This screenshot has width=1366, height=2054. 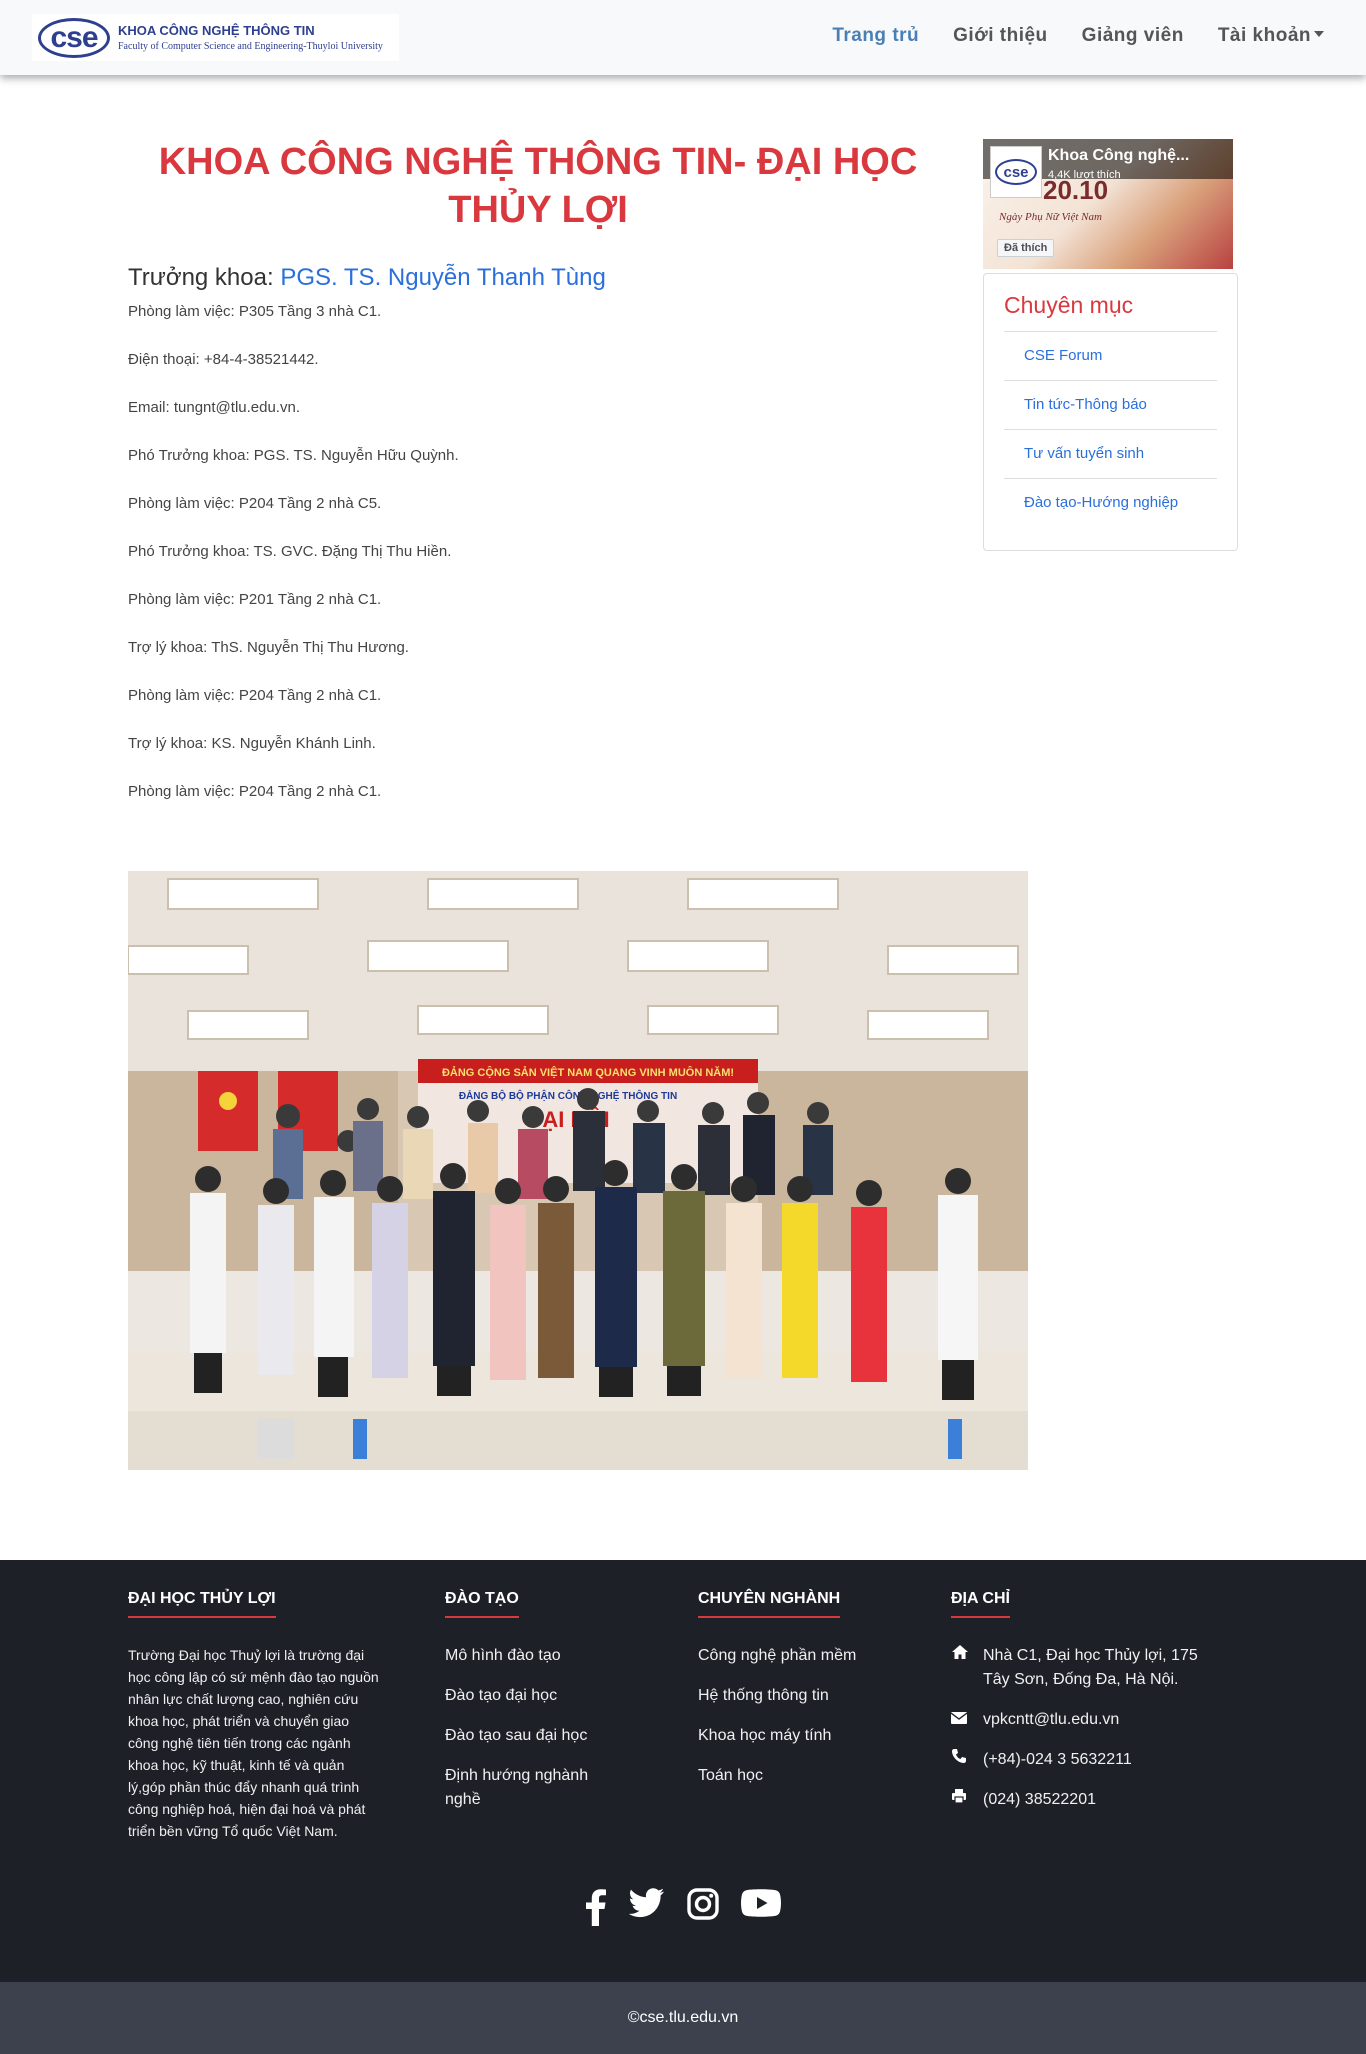 I want to click on info-line: Trợ lý khoa: KS. Nguyễn Khánh Linh., so click(x=252, y=743).